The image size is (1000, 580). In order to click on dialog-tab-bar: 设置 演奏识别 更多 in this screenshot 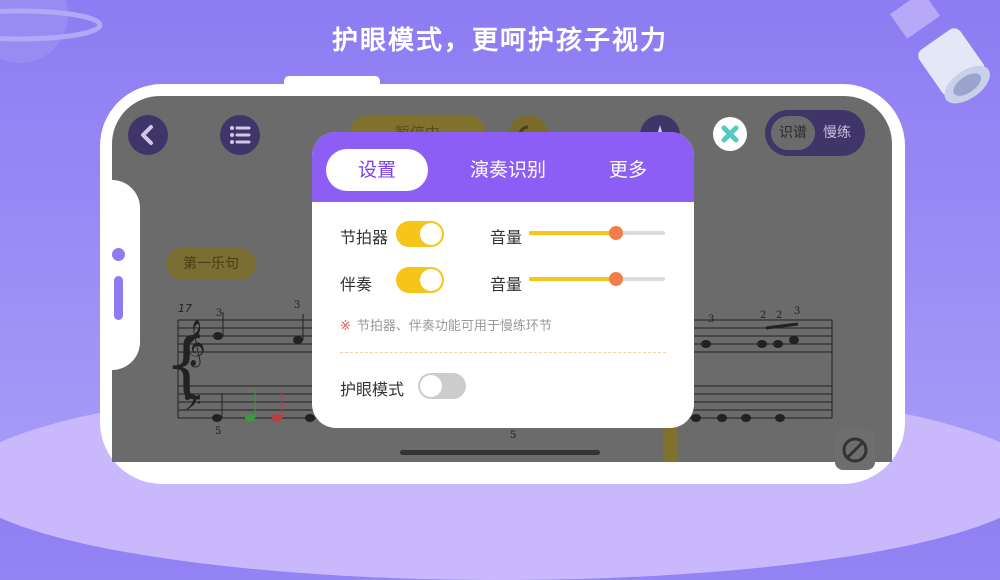, I will do `click(503, 167)`.